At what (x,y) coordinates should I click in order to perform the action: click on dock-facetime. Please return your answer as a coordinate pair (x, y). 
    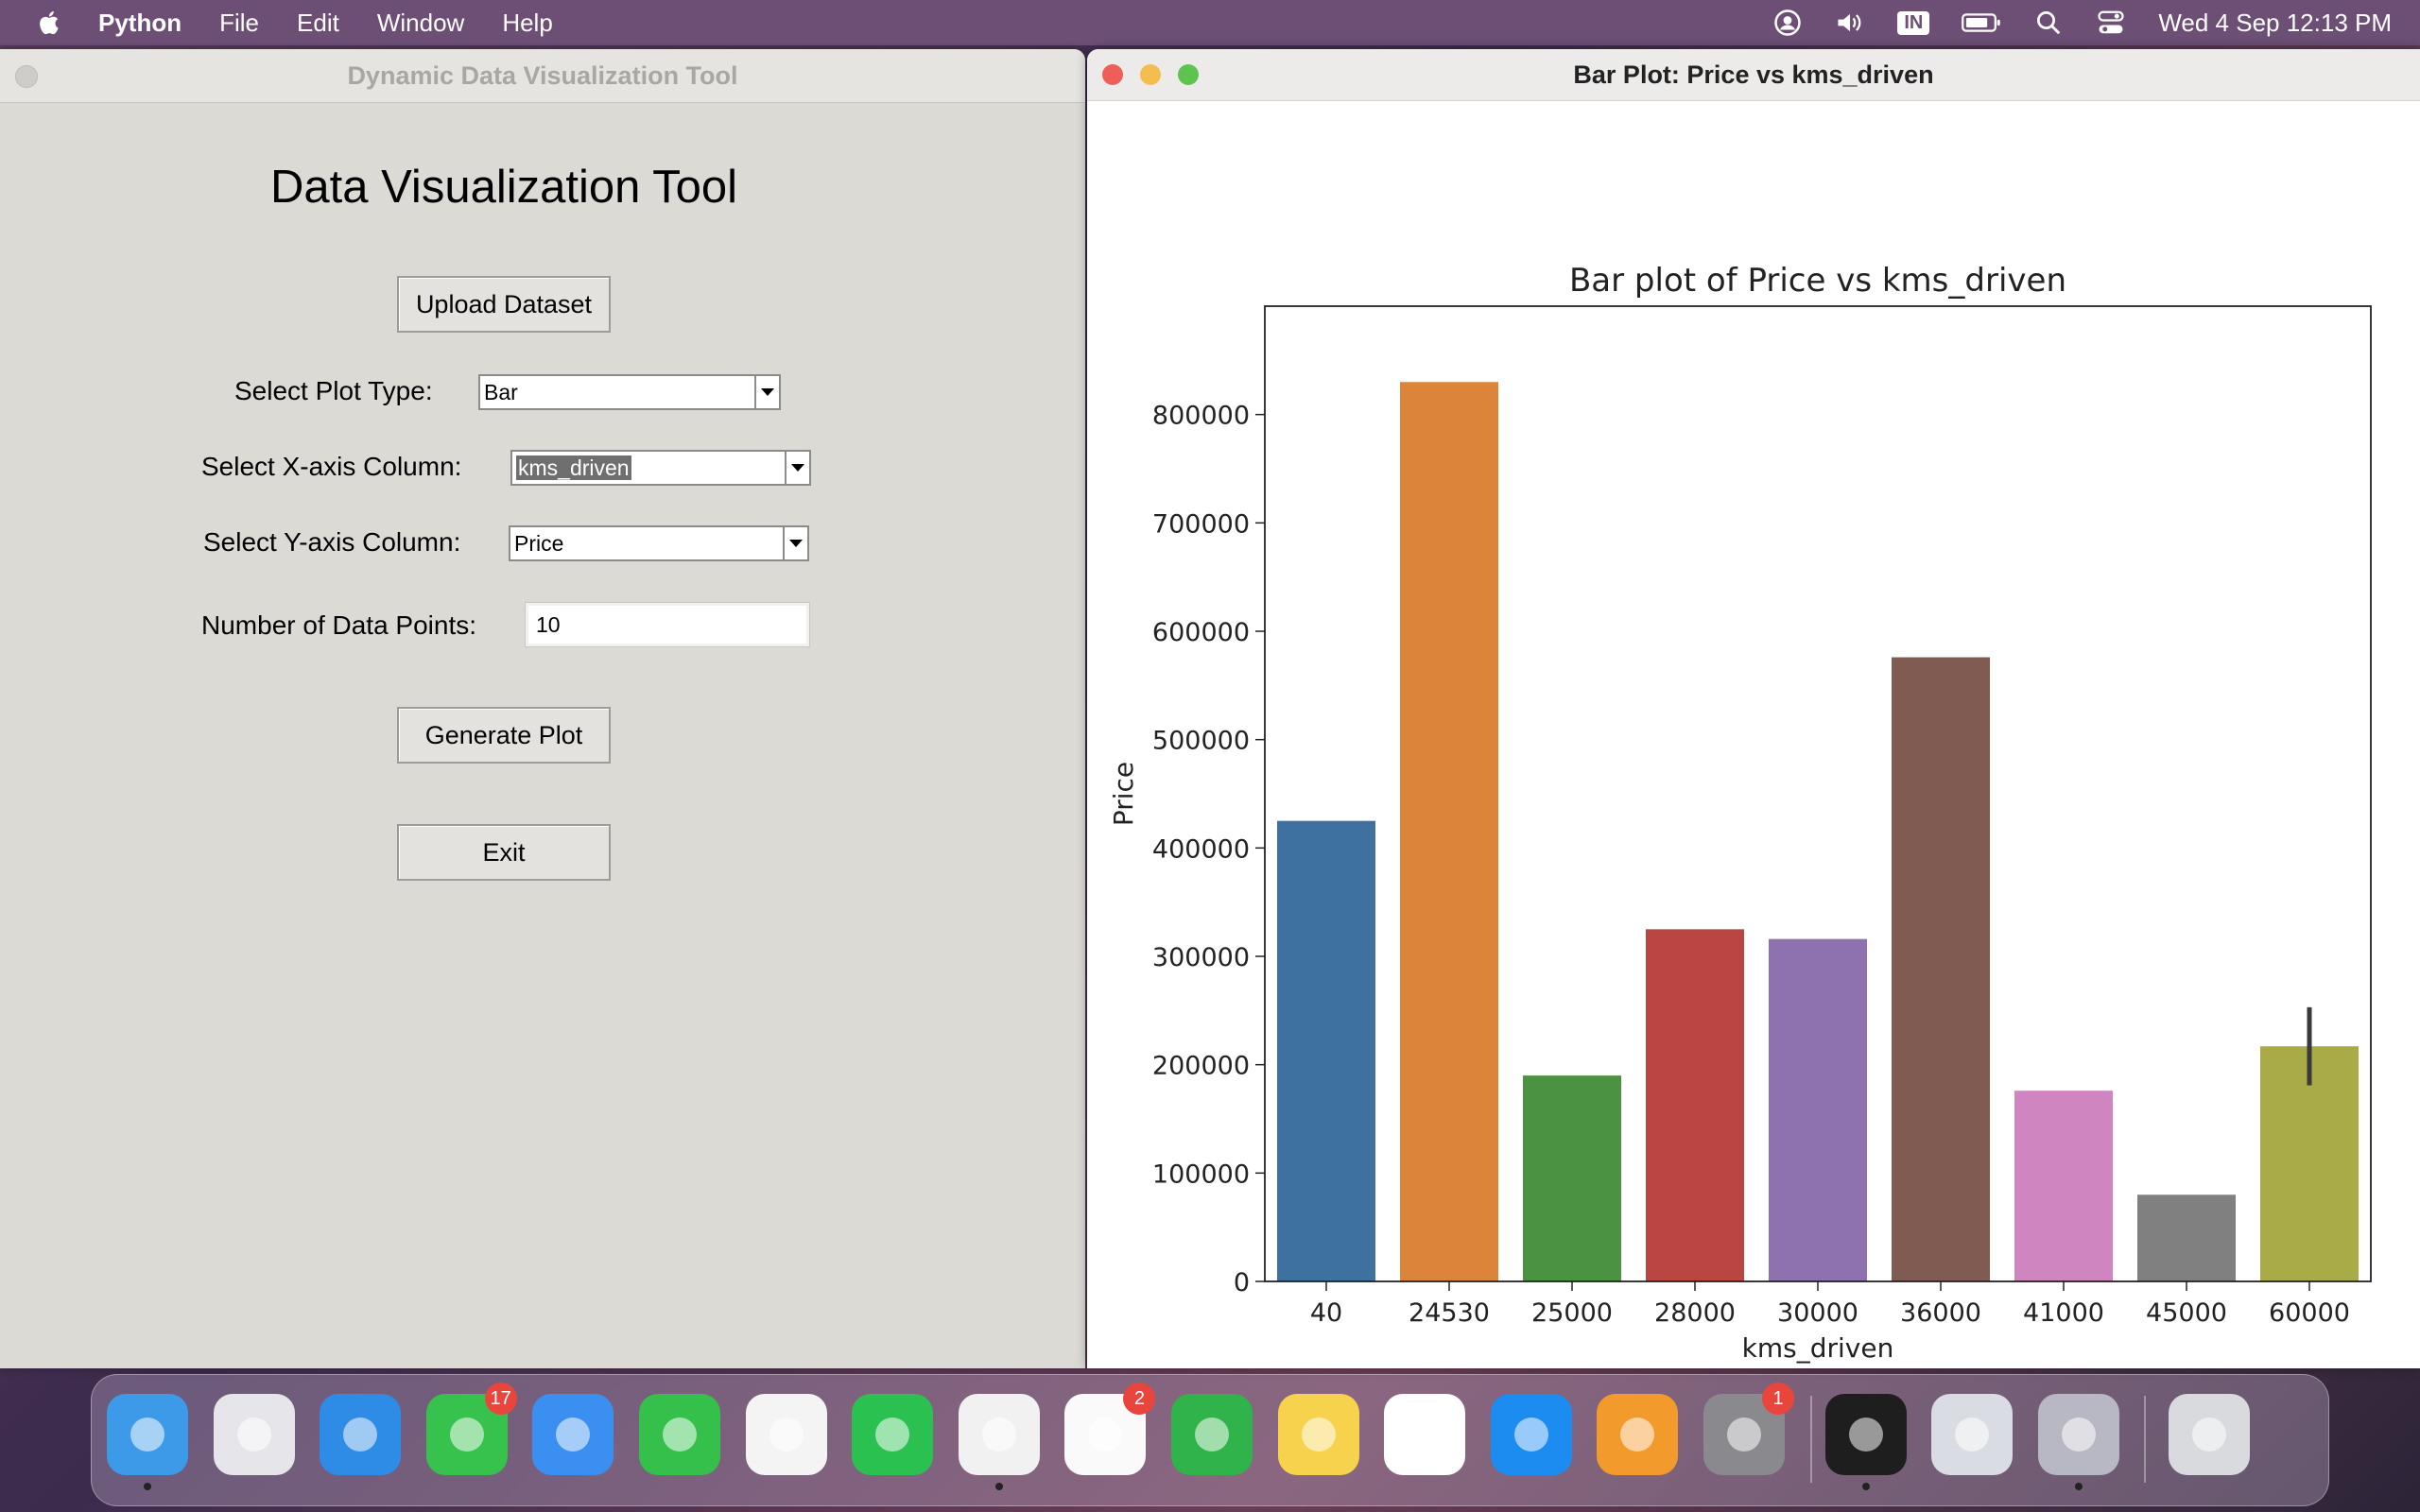
    Looking at the image, I should click on (679, 1434).